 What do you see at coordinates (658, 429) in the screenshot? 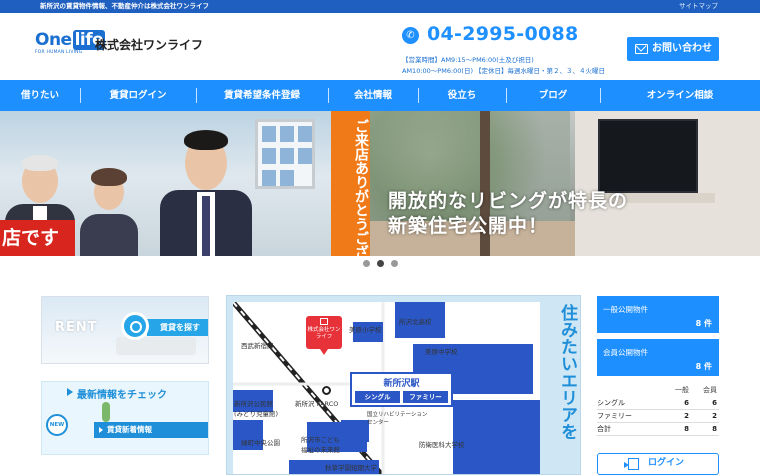
I see `table-row: 合計 8 8` at bounding box center [658, 429].